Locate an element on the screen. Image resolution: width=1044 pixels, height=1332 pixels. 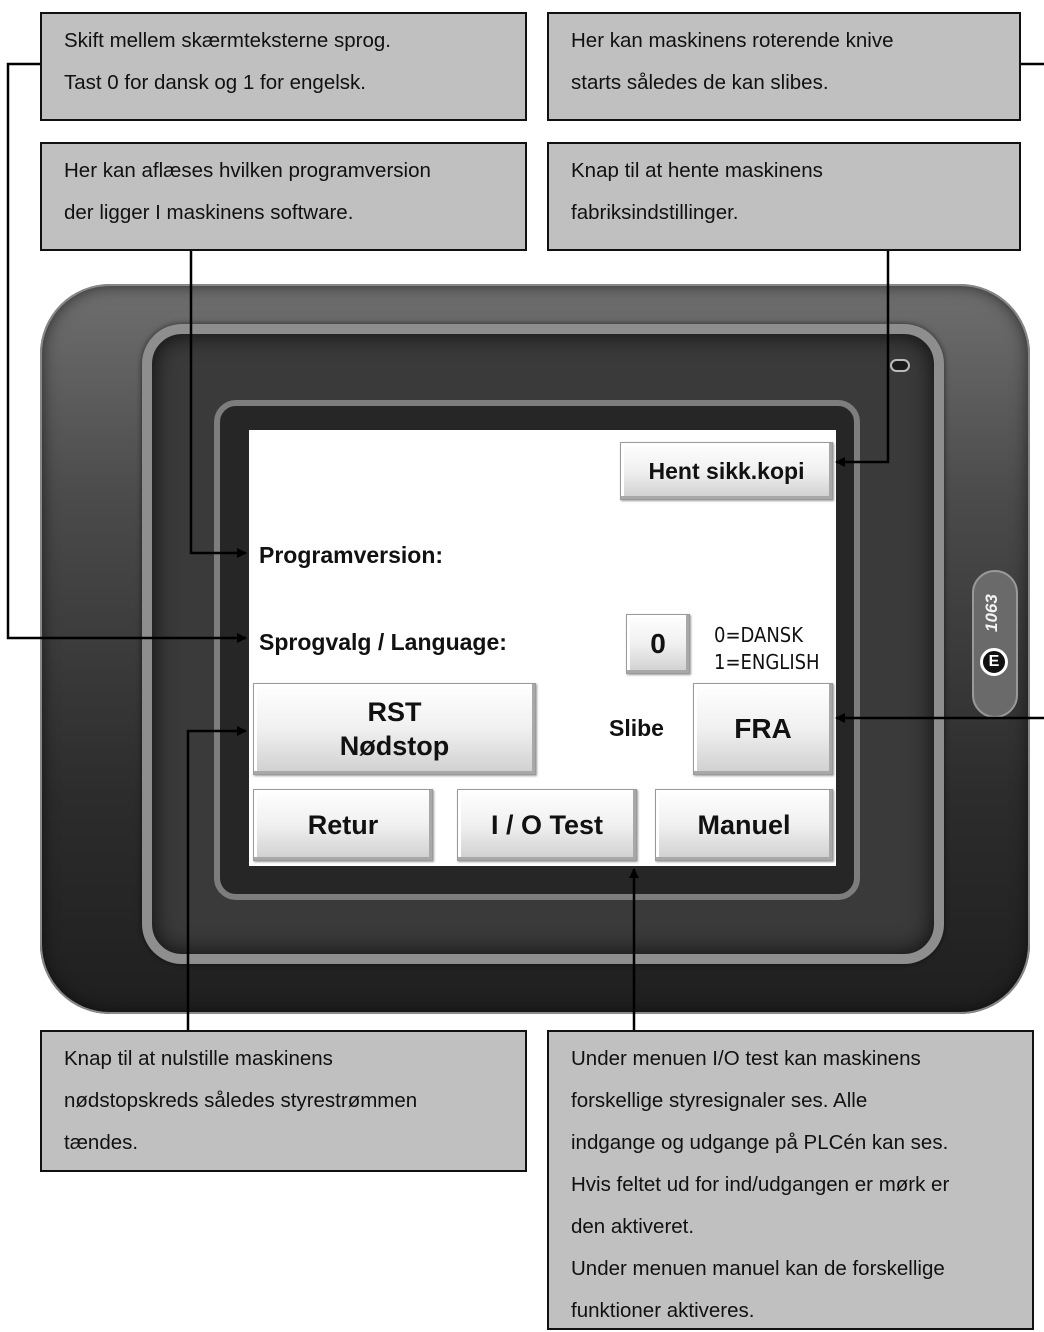
leader-reset is located at coordinates (216, 878).